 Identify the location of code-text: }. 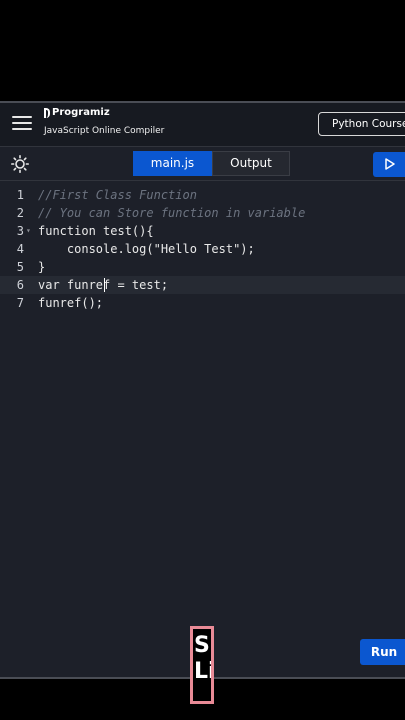
(42, 267).